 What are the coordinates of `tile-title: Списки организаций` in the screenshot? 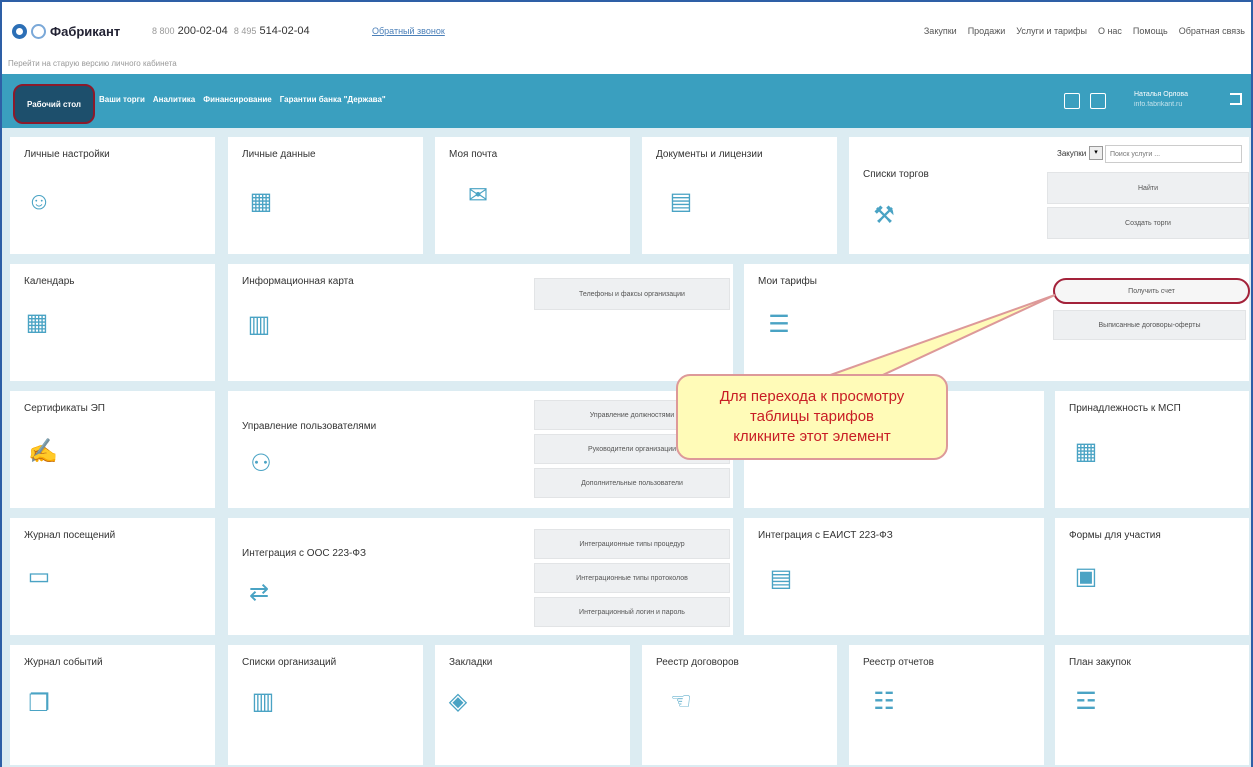 It's located at (289, 662).